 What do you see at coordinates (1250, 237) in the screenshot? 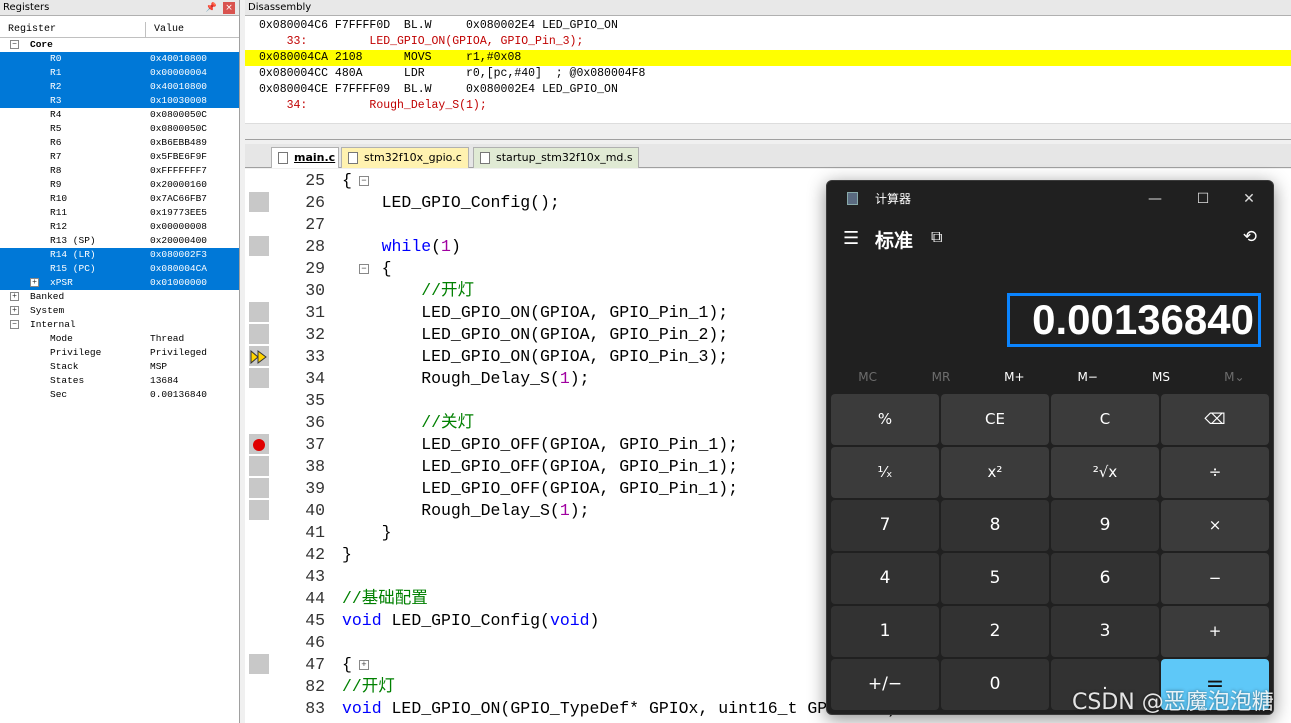
I see `history-icon: ⟲` at bounding box center [1250, 237].